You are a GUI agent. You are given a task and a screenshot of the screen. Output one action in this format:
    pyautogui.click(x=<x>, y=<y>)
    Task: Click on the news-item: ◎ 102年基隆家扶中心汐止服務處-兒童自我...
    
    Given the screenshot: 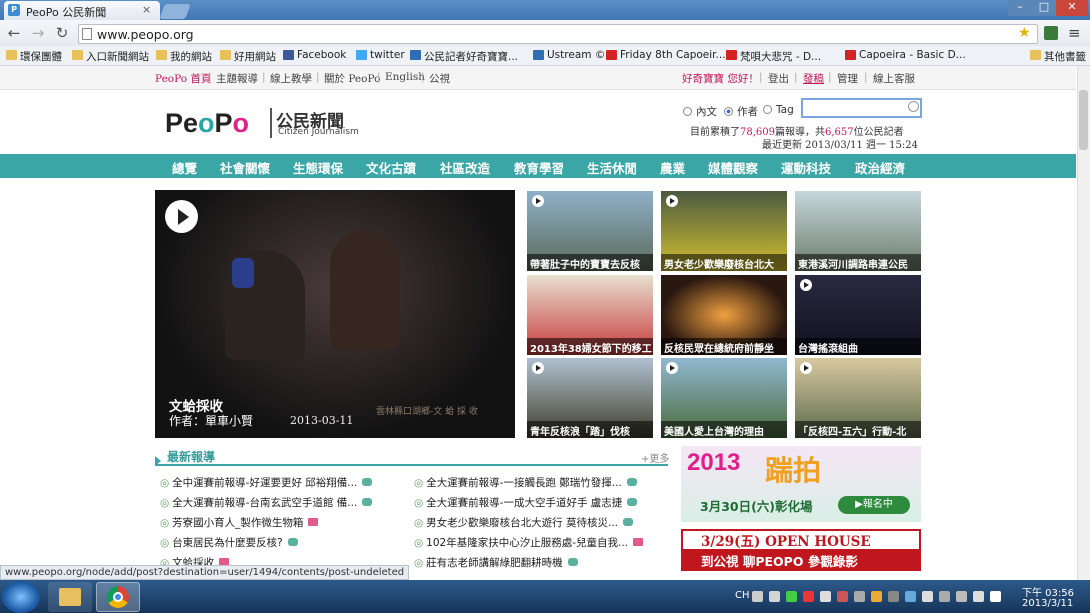 What is the action you would take?
    pyautogui.click(x=529, y=542)
    